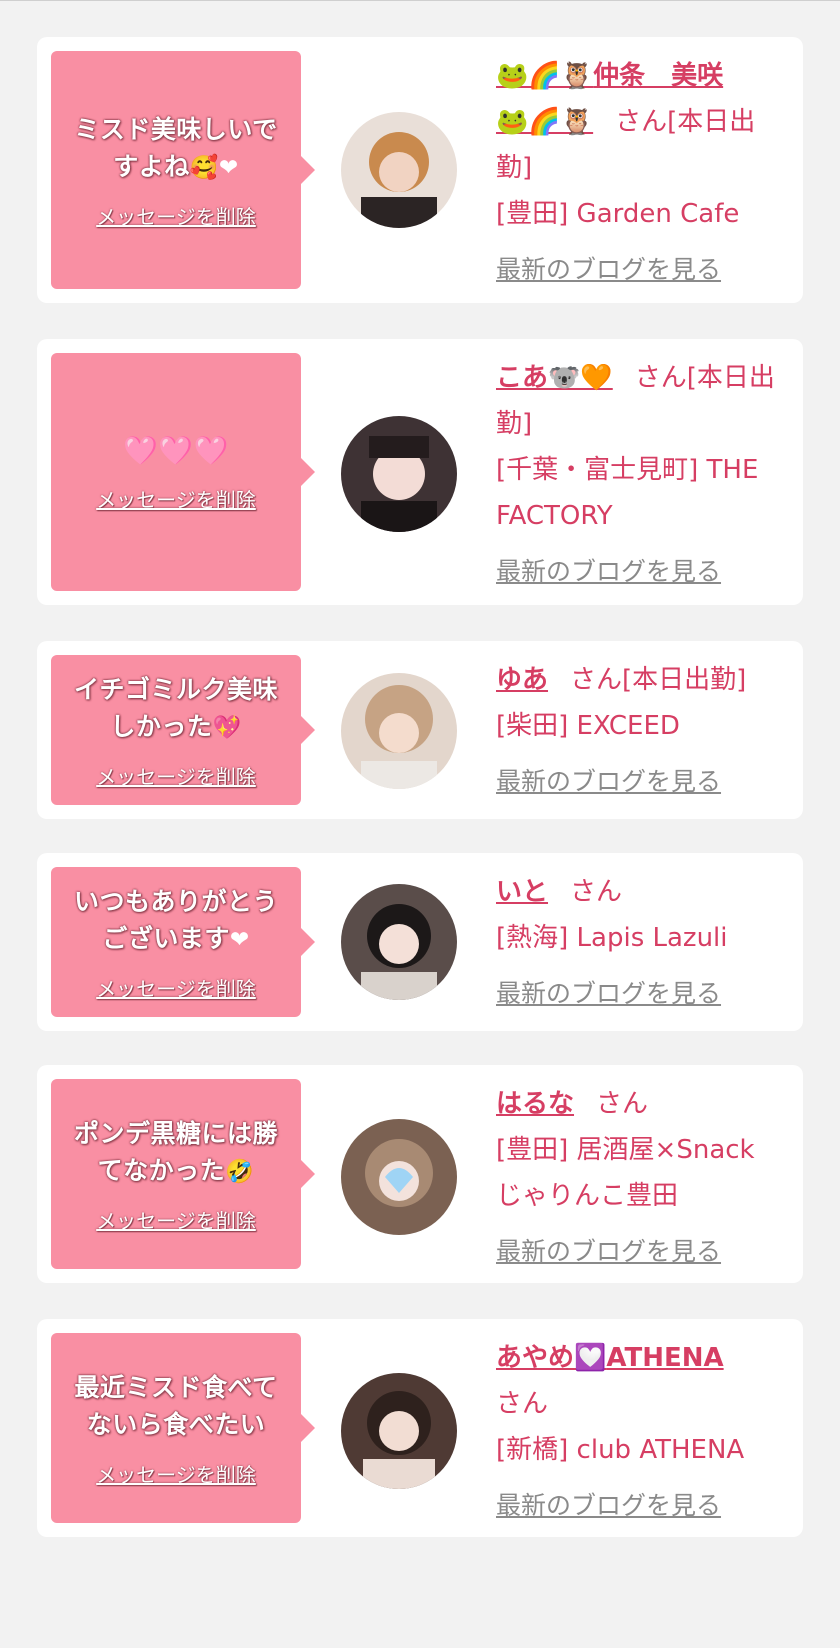 This screenshot has width=840, height=1648. What do you see at coordinates (183, 472) in the screenshot?
I see `message-bubble: 🩷🩷🩷 メッセージを削除` at bounding box center [183, 472].